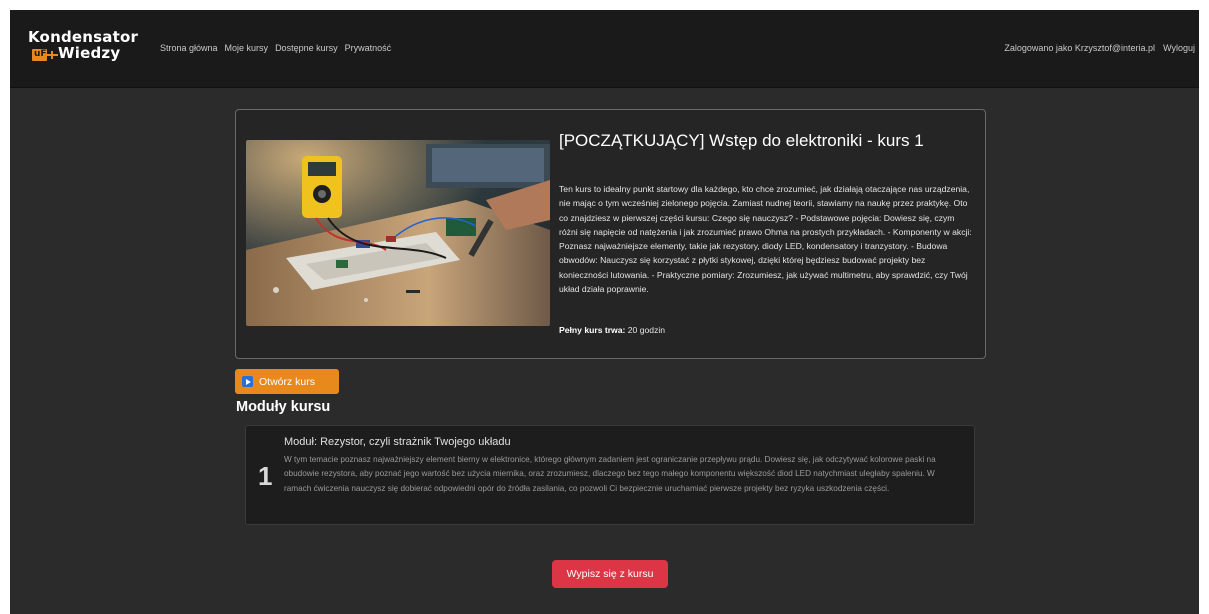 The height and width of the screenshot is (614, 1209). I want to click on electronics-workbench-illustration, so click(398, 233).